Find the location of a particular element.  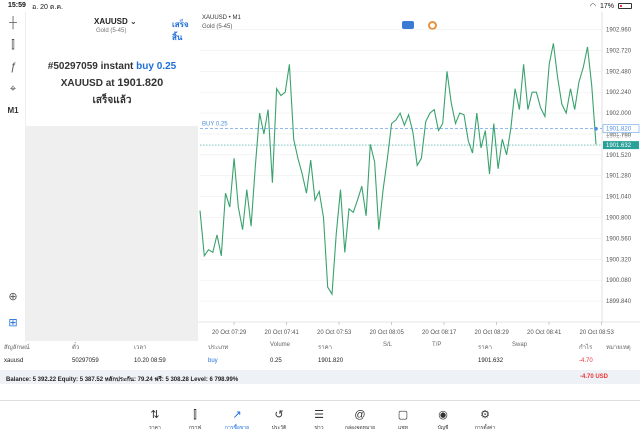

chevron-down-icon: ⌄ is located at coordinates (133, 21).